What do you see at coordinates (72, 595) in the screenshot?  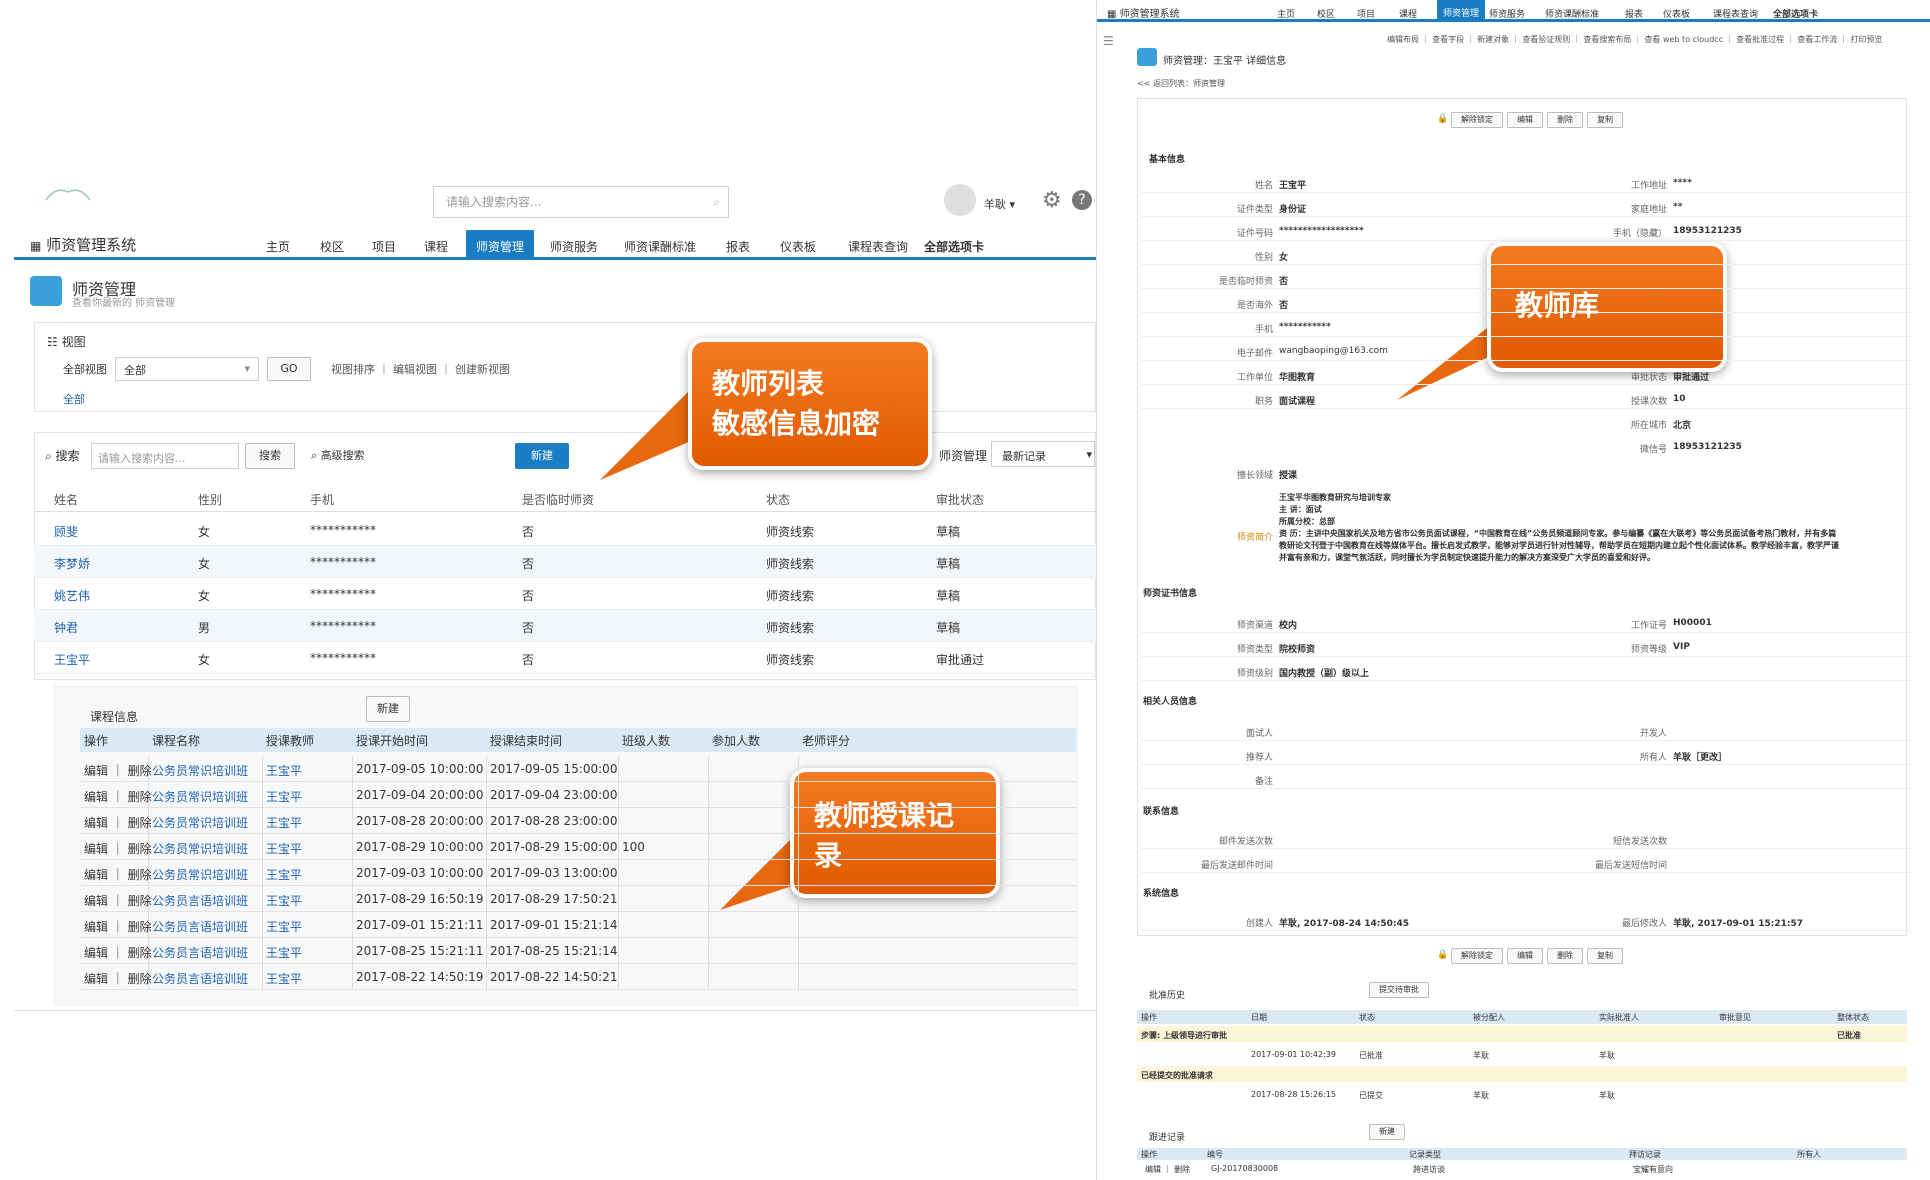 I see `teacher-name-link: 姚艺伟` at bounding box center [72, 595].